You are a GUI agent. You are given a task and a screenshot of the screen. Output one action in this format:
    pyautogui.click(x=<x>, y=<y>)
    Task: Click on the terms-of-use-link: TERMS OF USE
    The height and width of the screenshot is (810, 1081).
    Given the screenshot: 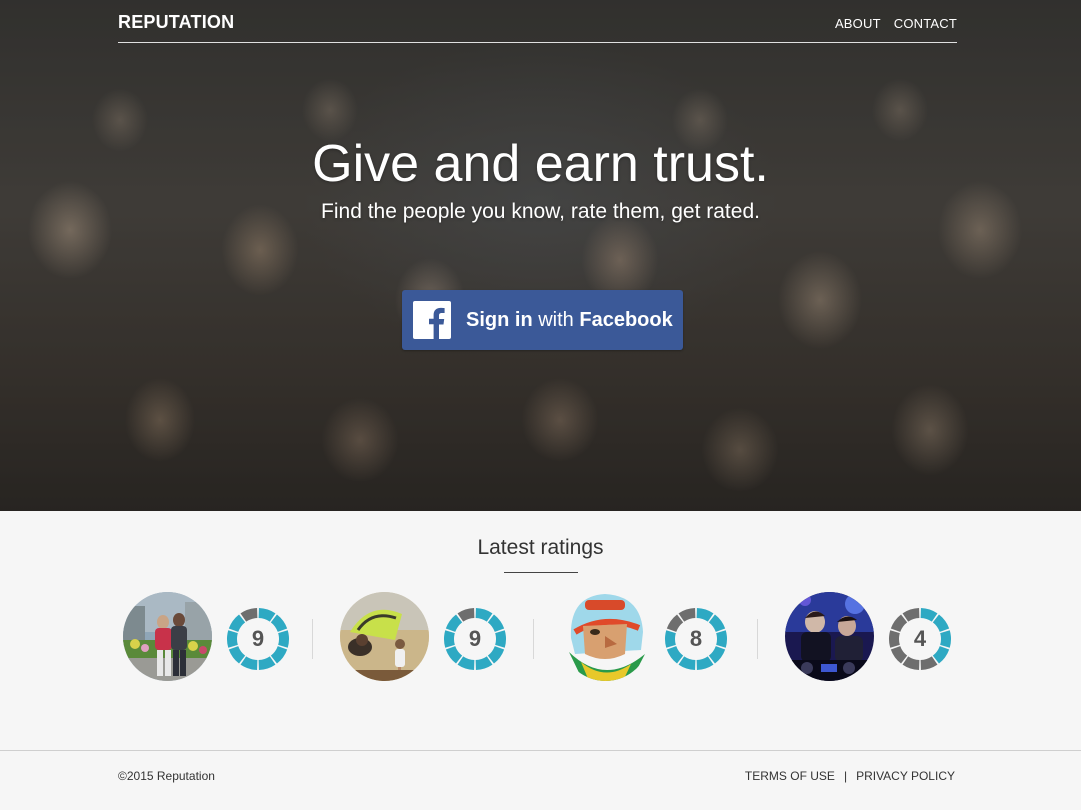 What is the action you would take?
    pyautogui.click(x=790, y=776)
    